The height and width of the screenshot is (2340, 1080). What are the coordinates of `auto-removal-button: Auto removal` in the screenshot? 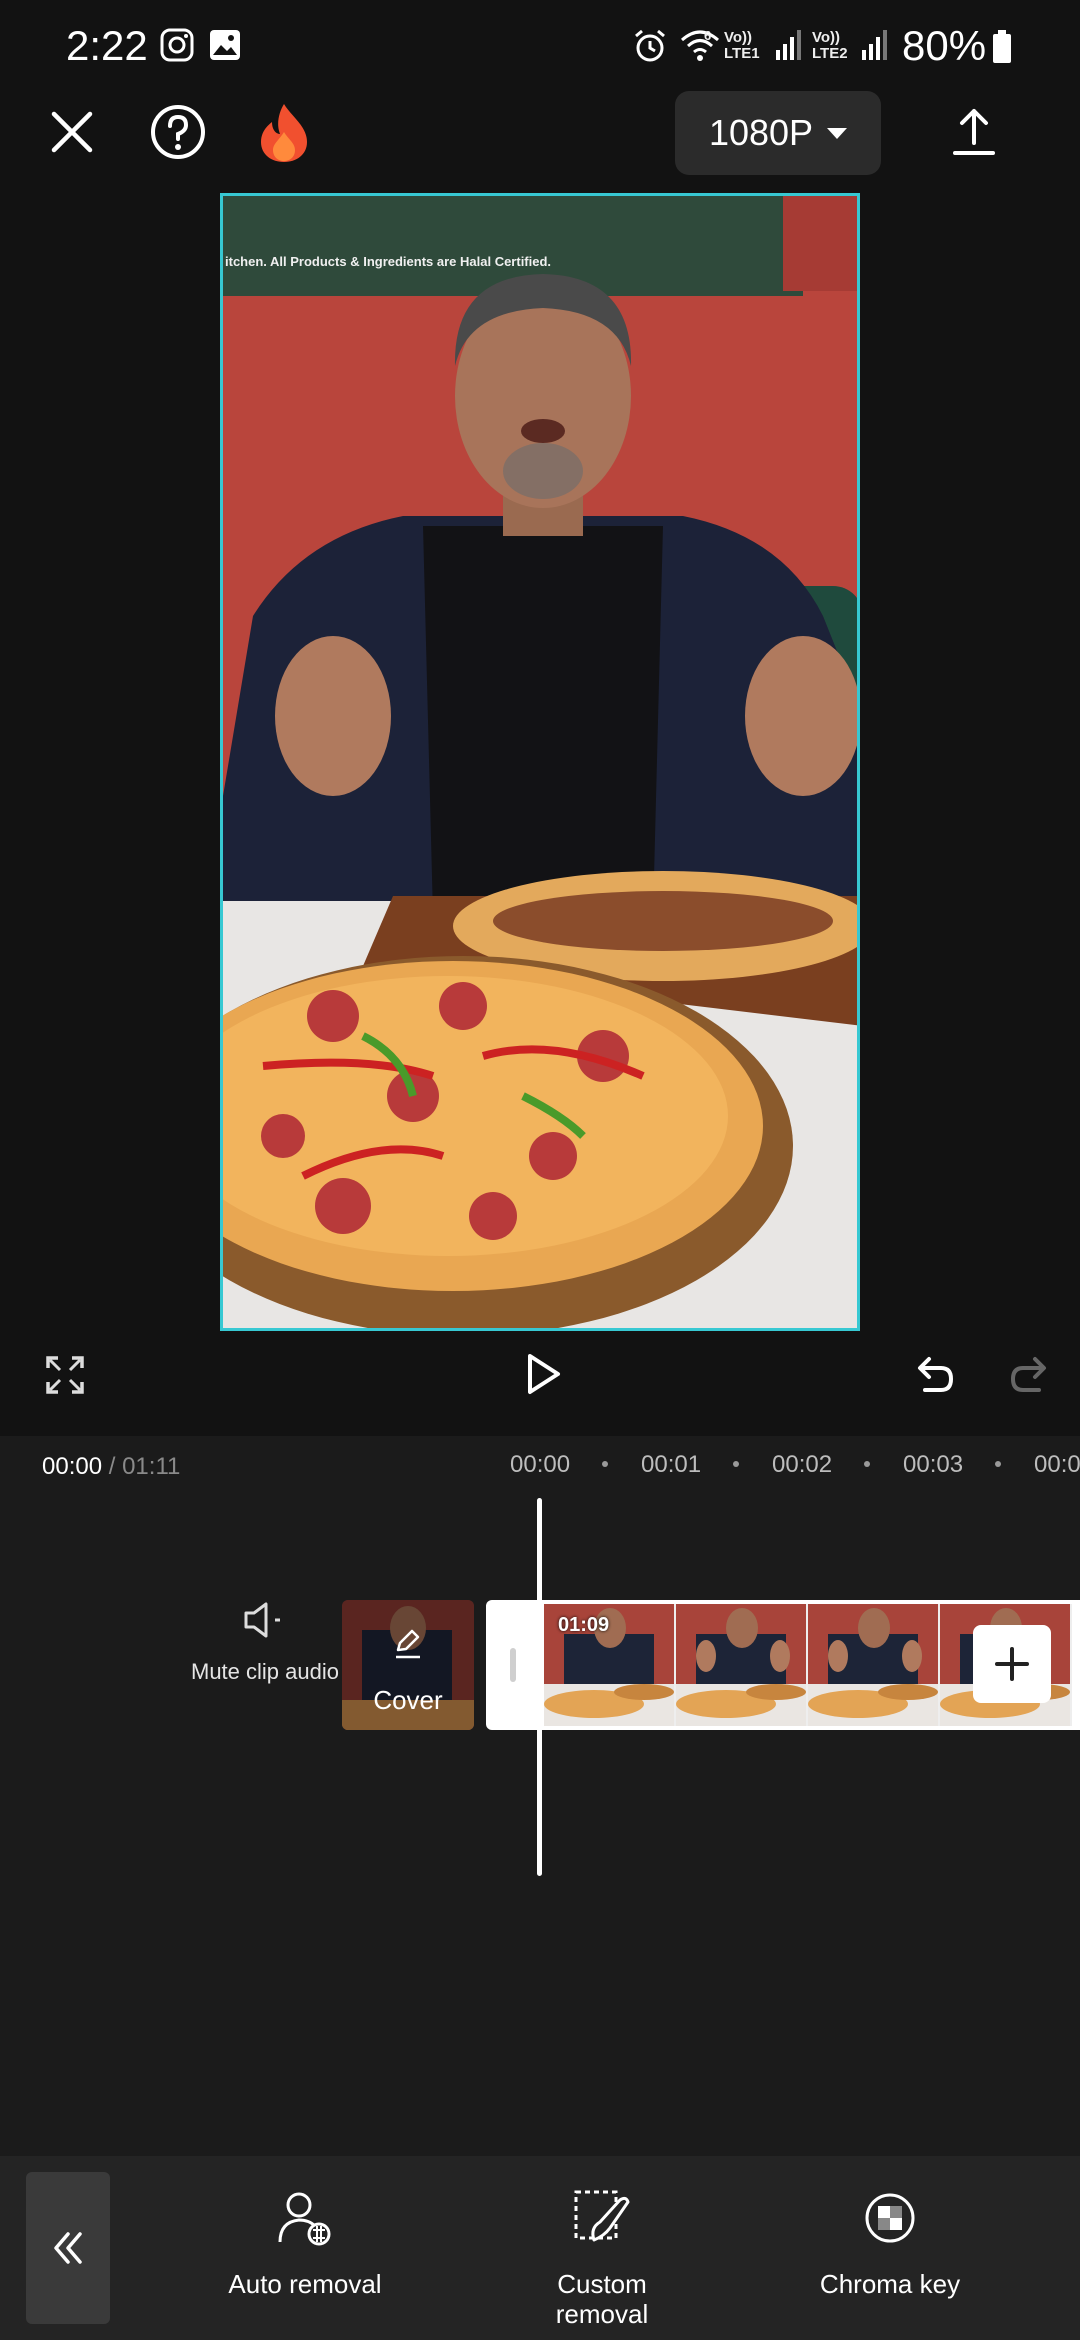 It's located at (305, 2243).